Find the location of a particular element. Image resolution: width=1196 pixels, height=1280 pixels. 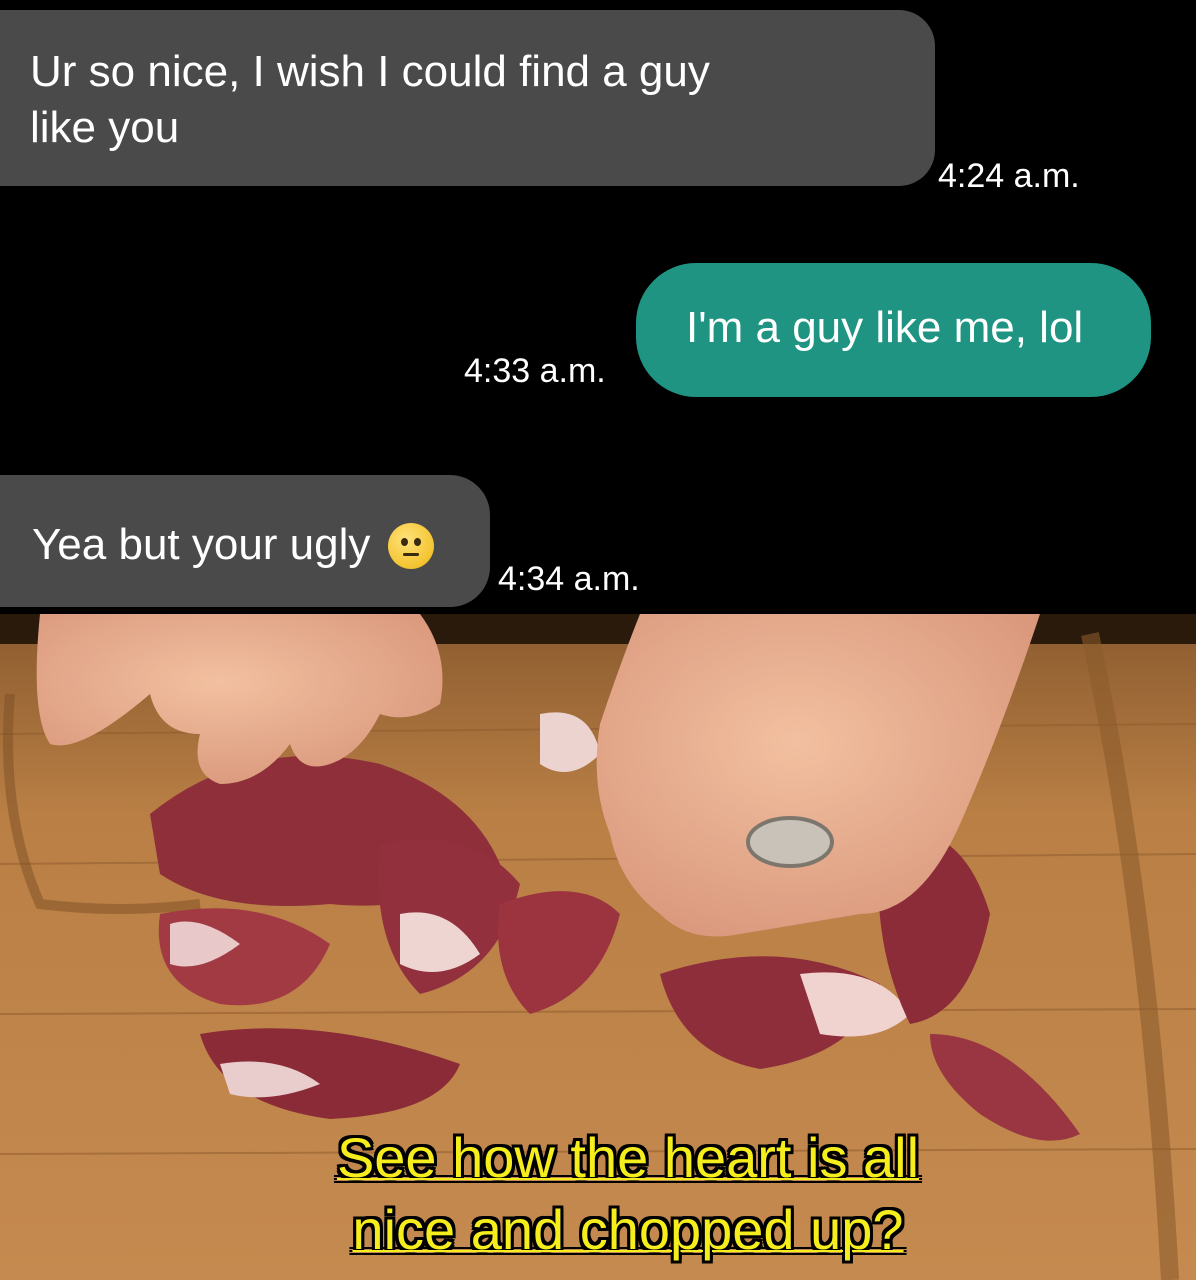

received-message-bubble: Yea but your ugly is located at coordinates (245, 541).